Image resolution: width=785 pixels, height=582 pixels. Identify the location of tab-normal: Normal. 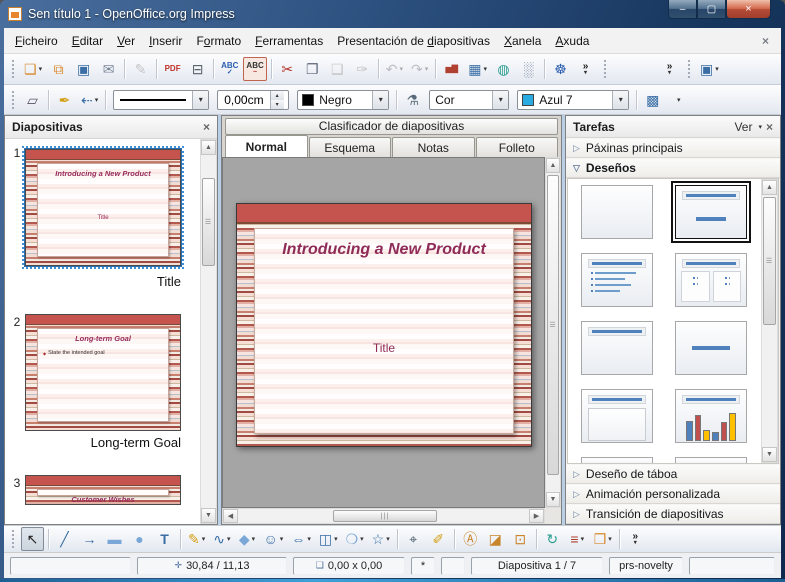
(266, 146).